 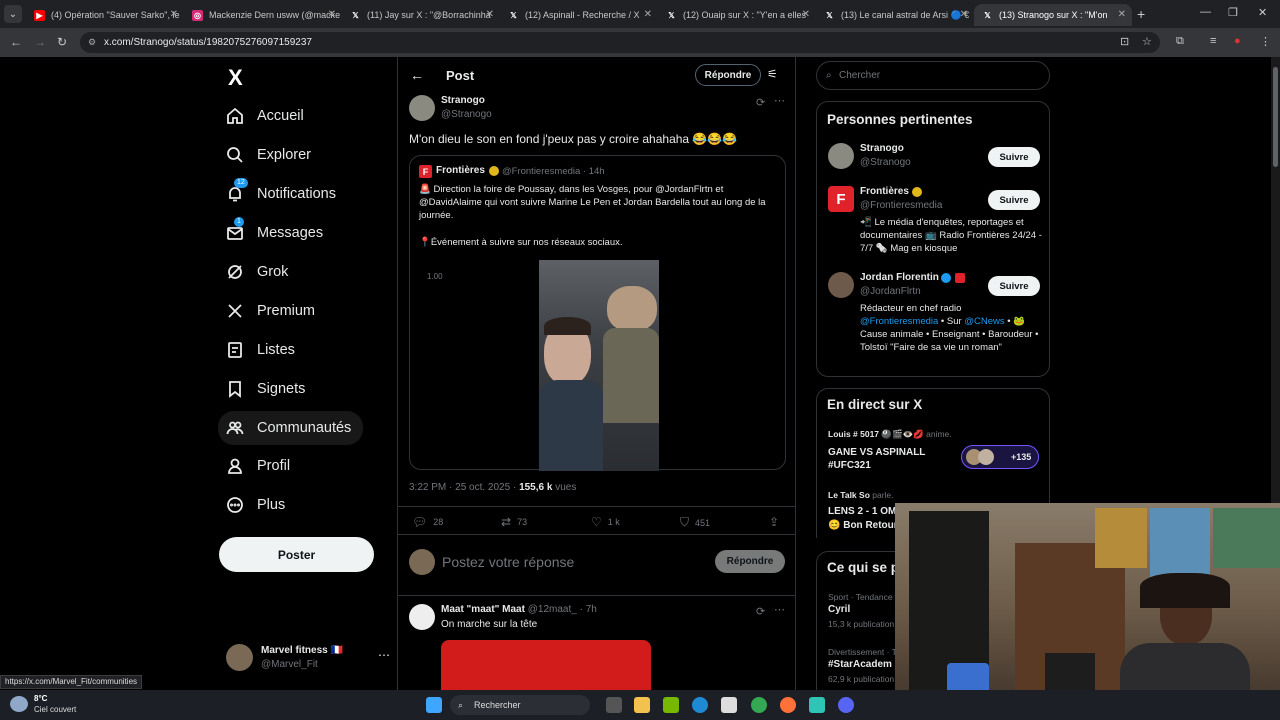 What do you see at coordinates (13, 14) in the screenshot?
I see `tab-search-button: ⌄` at bounding box center [13, 14].